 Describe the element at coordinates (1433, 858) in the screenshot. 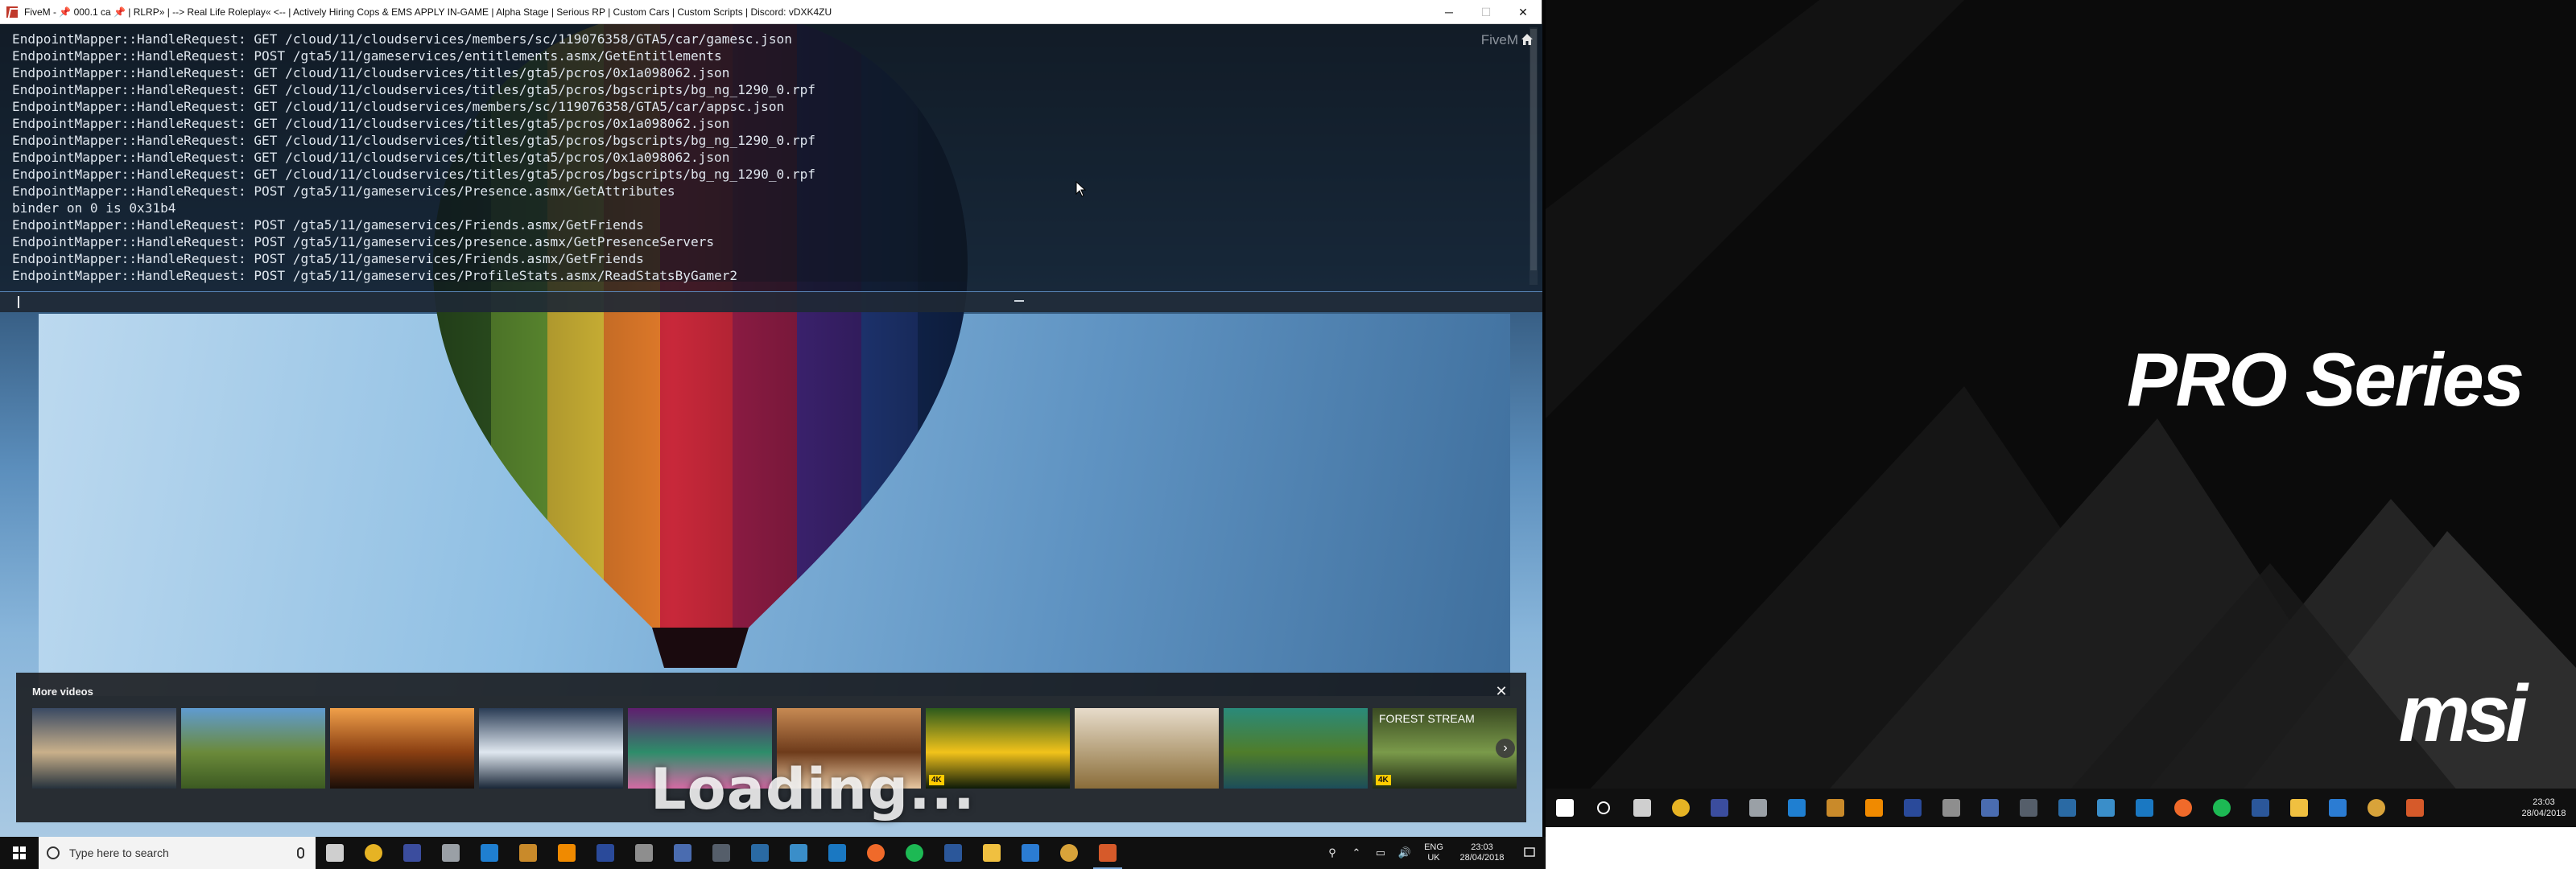

I see `keyboard-layout: UK` at that location.